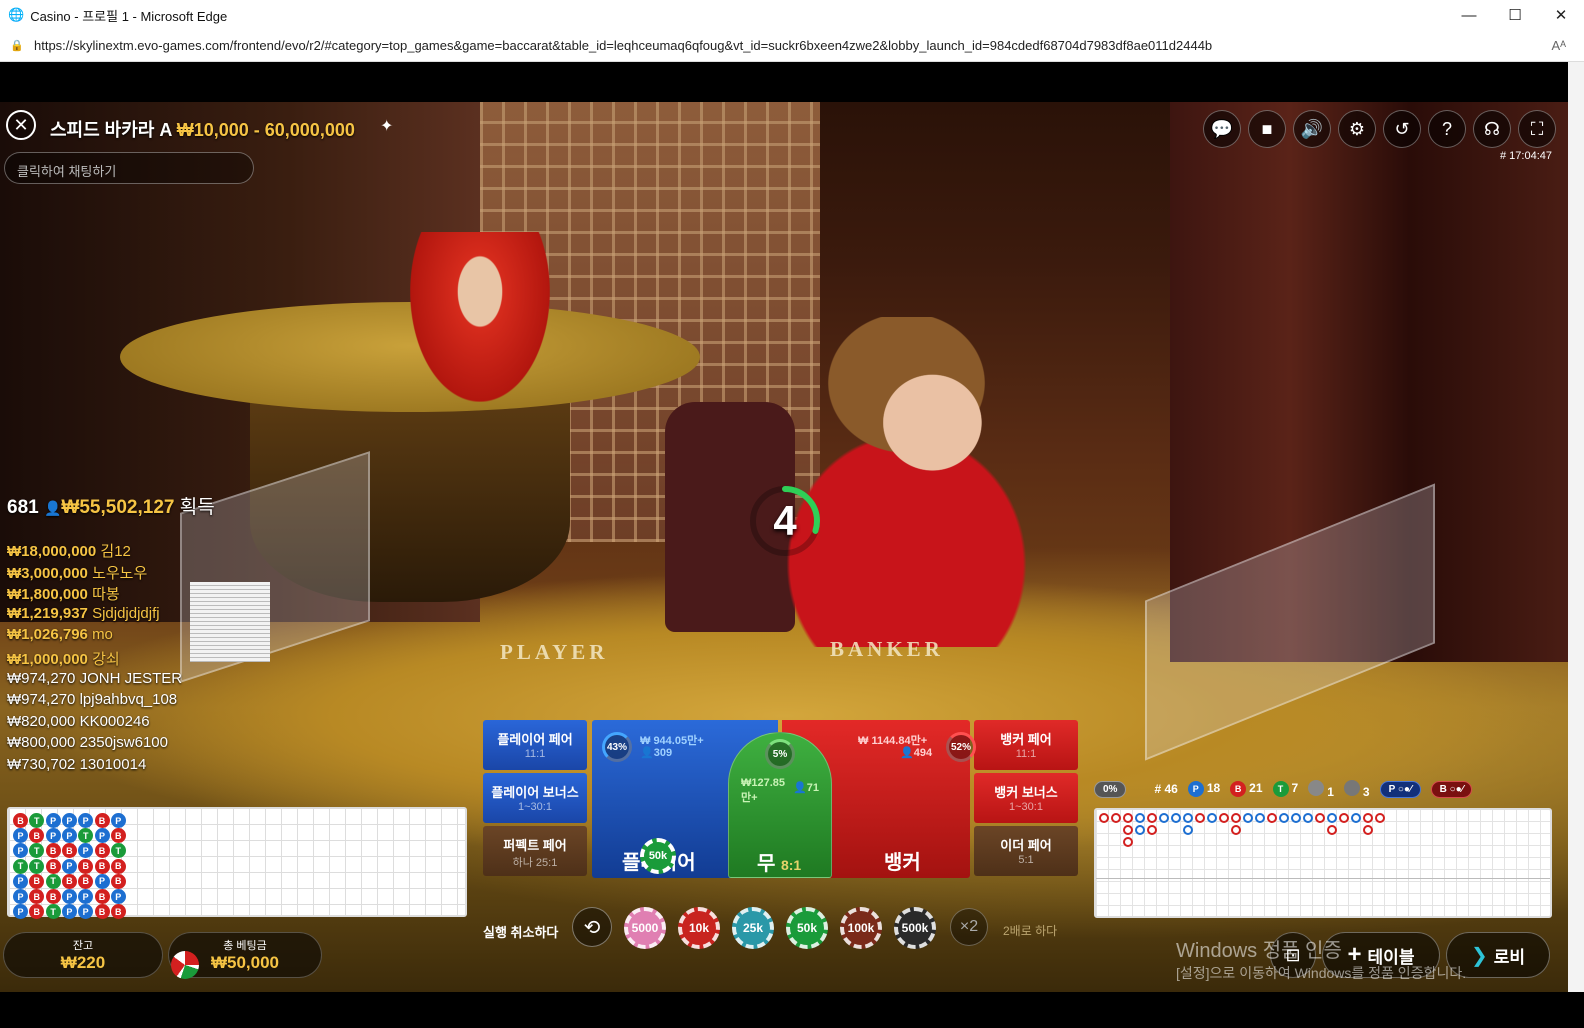 This screenshot has width=1584, height=1028. Describe the element at coordinates (969, 927) in the screenshot. I see `double-button: ×2` at that location.